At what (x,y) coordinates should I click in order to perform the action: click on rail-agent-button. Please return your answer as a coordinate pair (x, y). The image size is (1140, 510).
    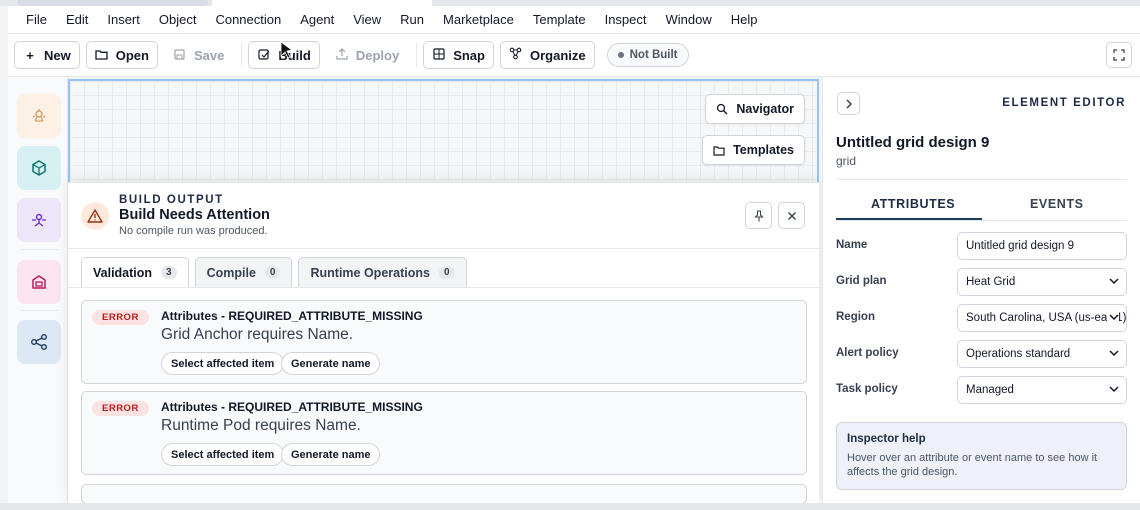
    Looking at the image, I should click on (39, 116).